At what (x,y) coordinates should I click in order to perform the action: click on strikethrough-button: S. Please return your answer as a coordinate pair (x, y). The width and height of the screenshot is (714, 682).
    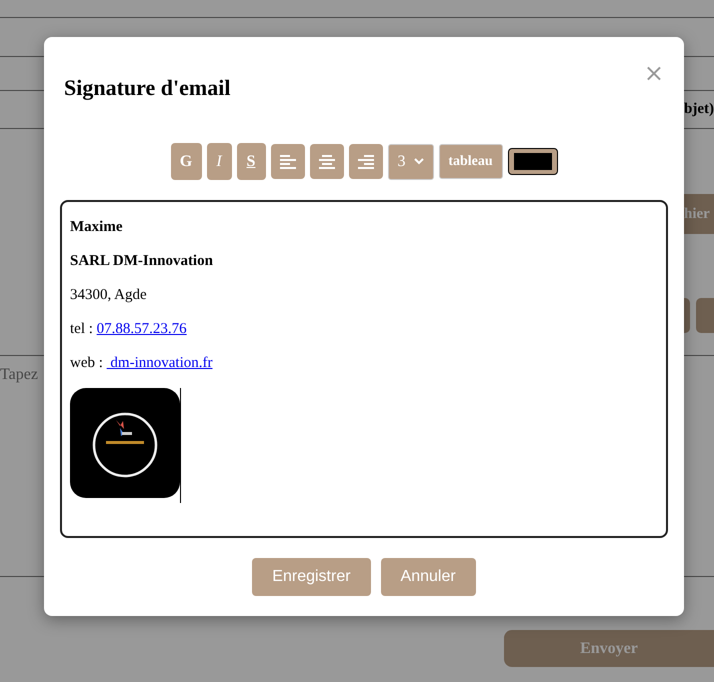
    Looking at the image, I should click on (251, 161).